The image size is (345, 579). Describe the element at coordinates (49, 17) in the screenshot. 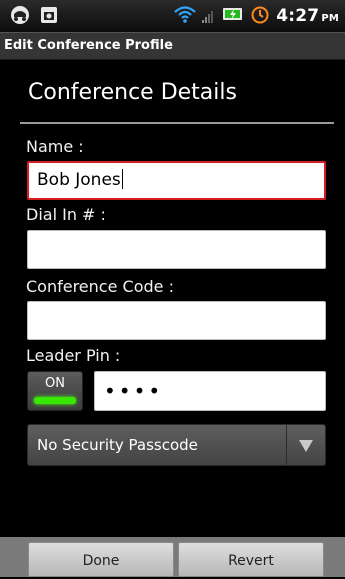

I see `photo-notification-icon` at that location.